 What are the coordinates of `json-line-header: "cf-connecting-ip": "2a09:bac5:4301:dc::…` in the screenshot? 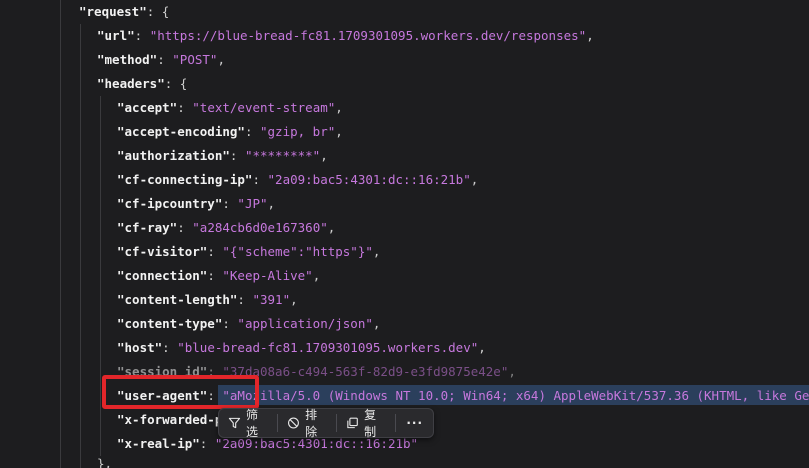 It's located at (297, 180).